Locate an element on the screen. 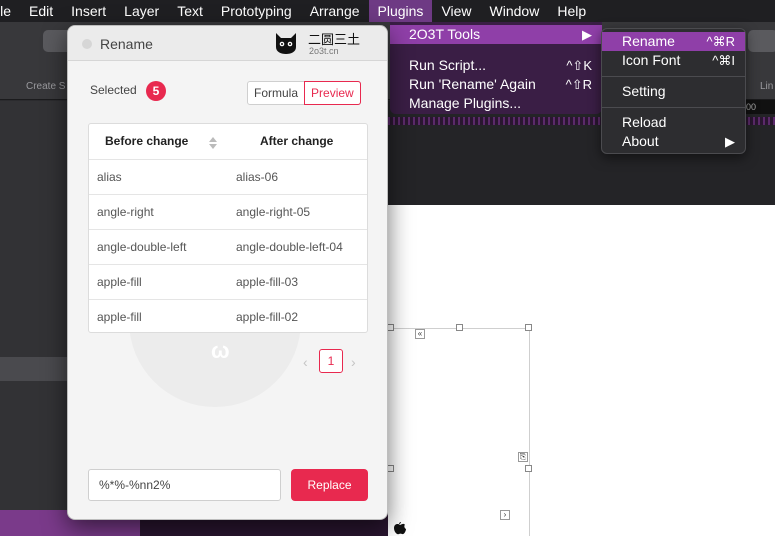 The width and height of the screenshot is (775, 536). sort-icon is located at coordinates (213, 143).